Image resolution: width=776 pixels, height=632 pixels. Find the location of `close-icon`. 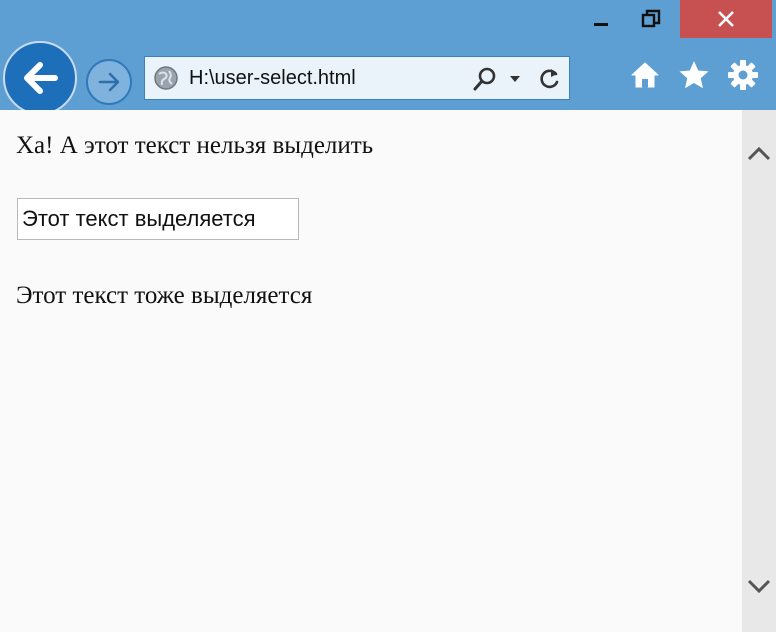

close-icon is located at coordinates (726, 19).